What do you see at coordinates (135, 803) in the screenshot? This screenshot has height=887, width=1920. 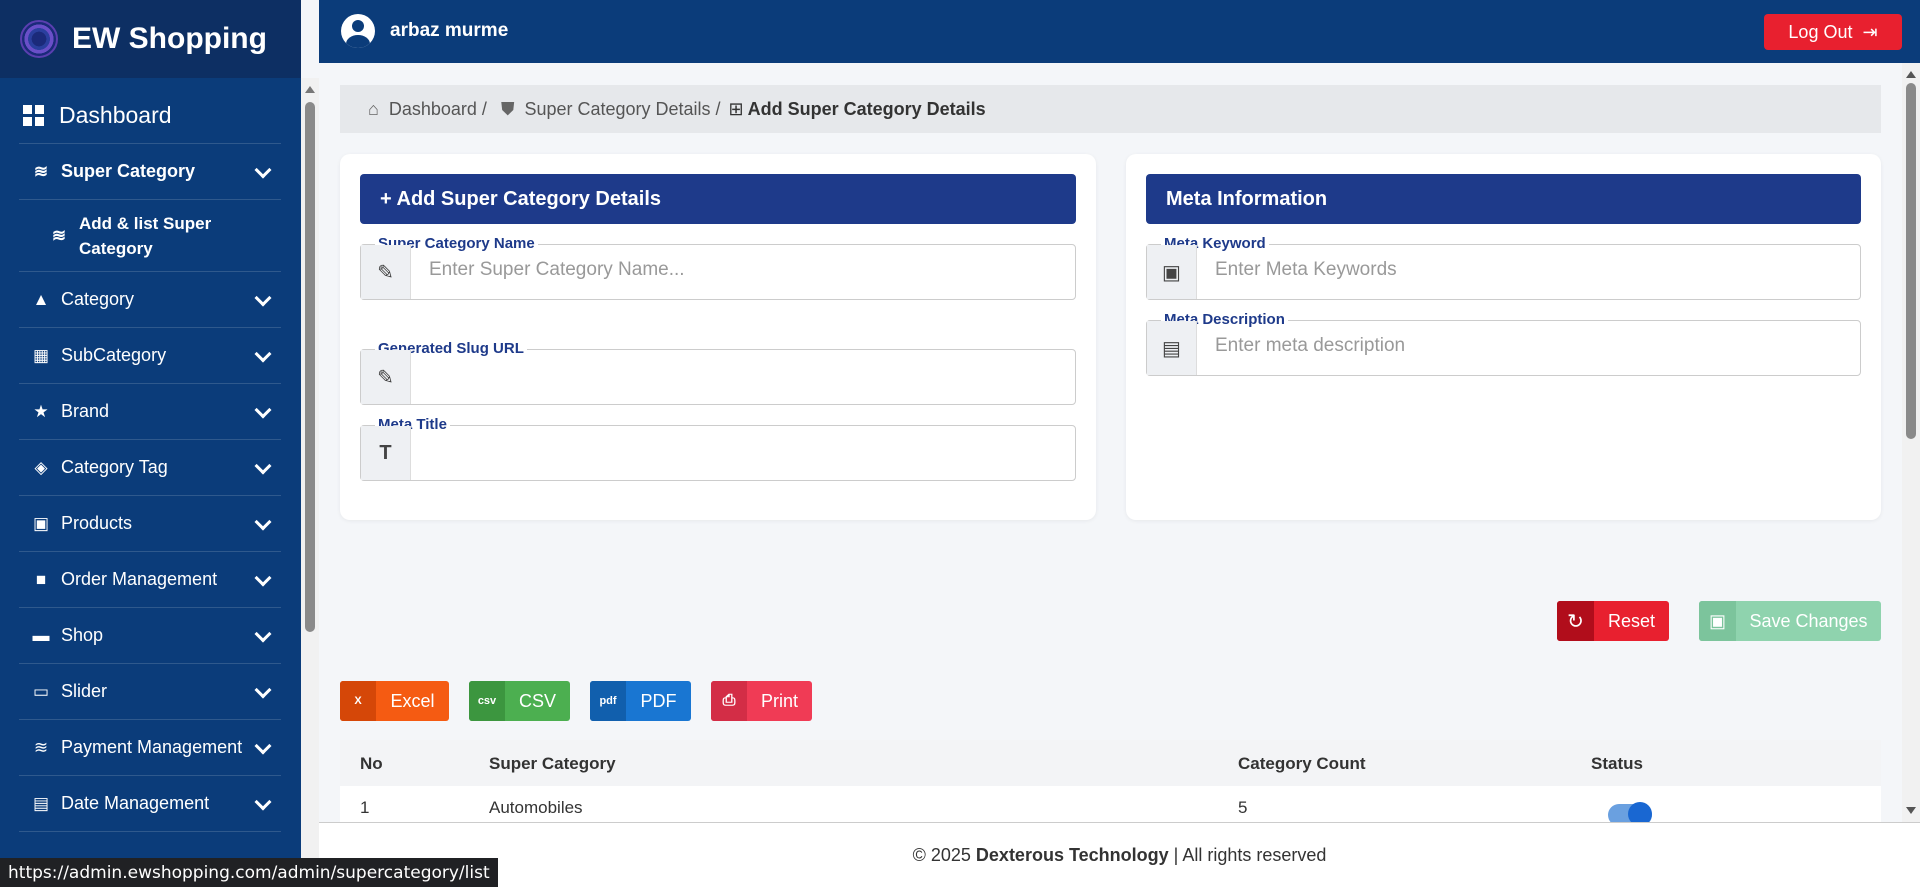 I see `sidebar-item-label: Date Management` at bounding box center [135, 803].